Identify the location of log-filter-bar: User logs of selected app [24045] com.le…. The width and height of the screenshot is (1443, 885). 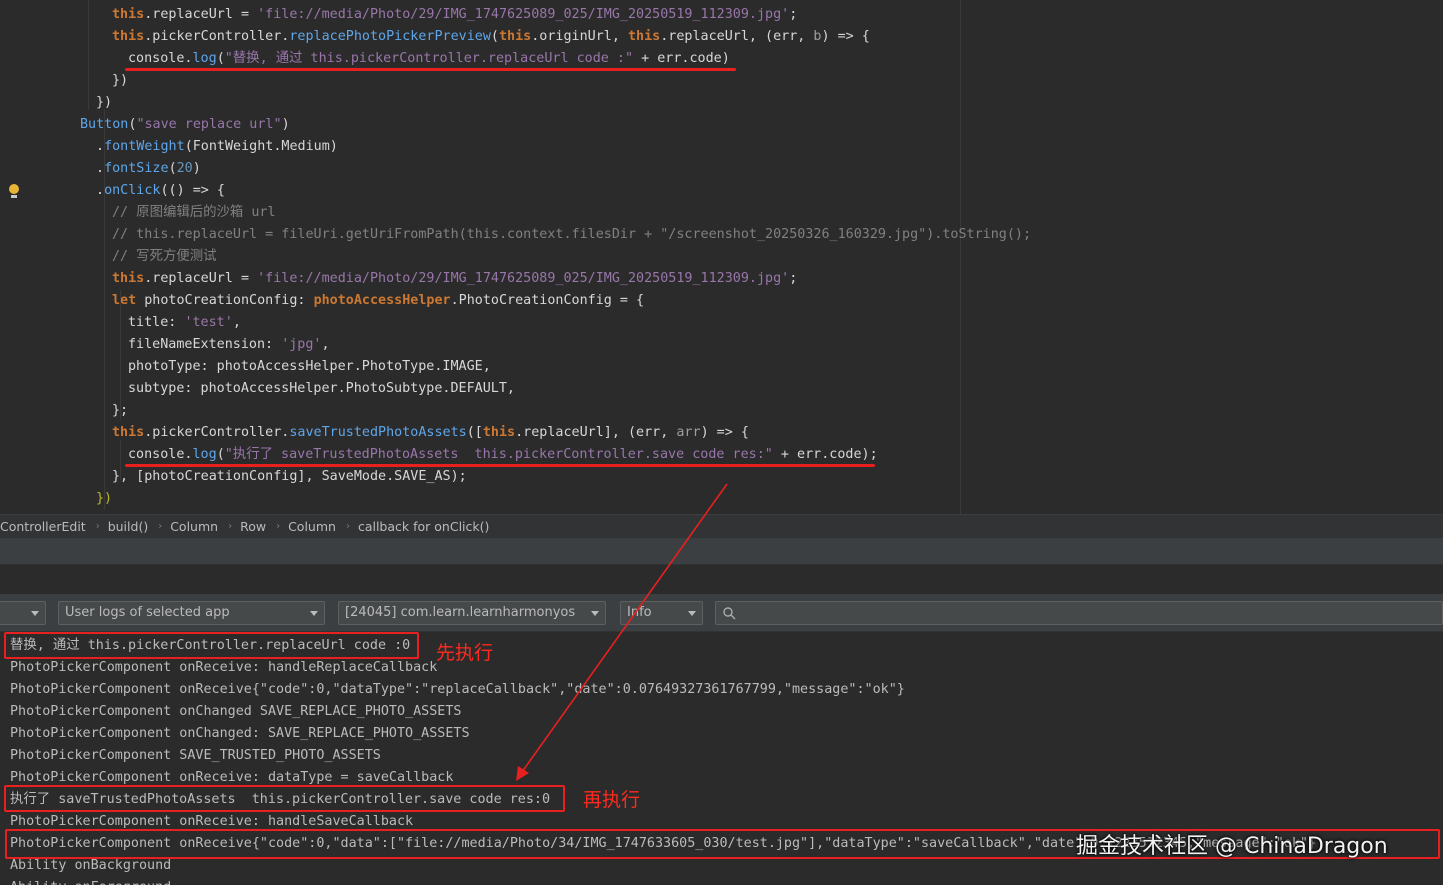
(721, 613).